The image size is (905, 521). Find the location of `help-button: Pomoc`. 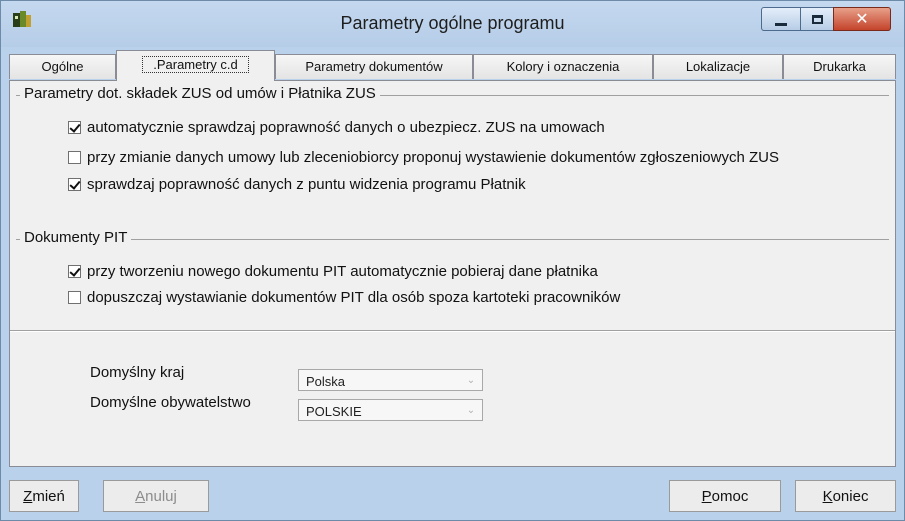

help-button: Pomoc is located at coordinates (725, 496).